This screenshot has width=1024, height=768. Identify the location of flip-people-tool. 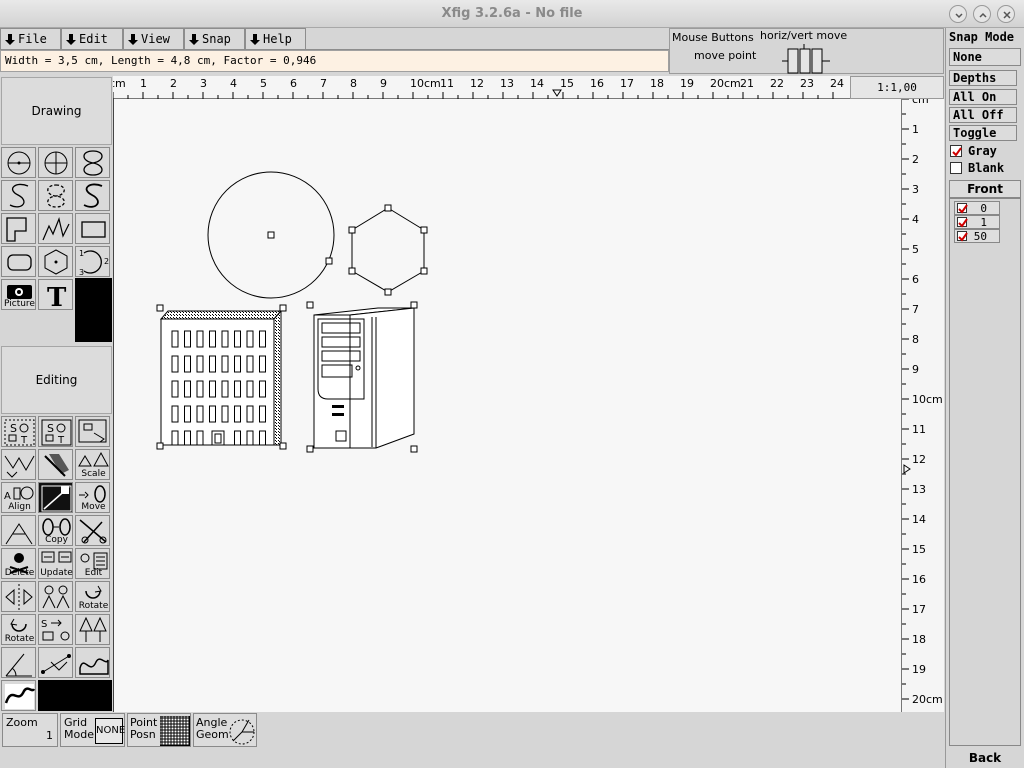
(55, 596).